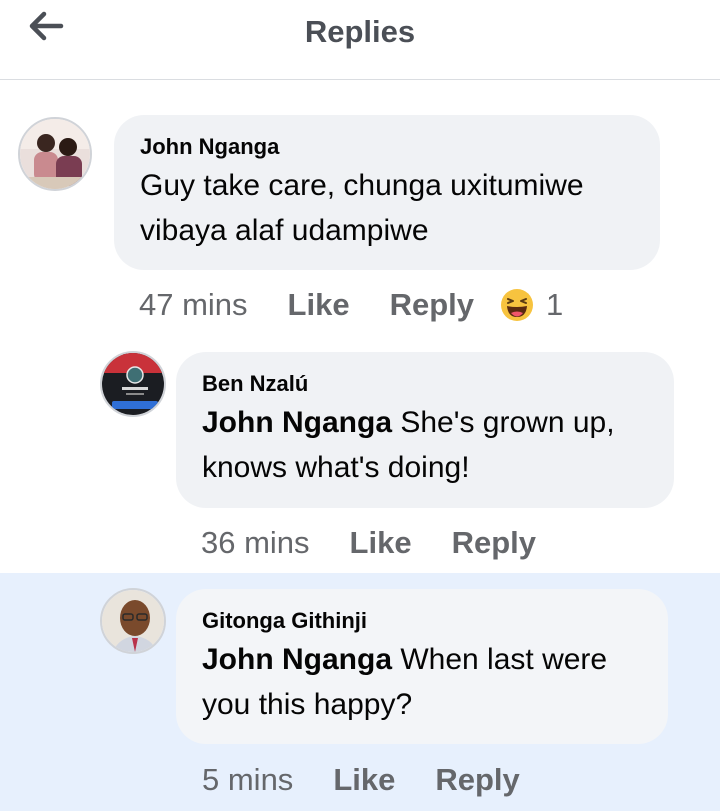 Image resolution: width=720 pixels, height=811 pixels. Describe the element at coordinates (255, 542) in the screenshot. I see `comment-timestamp: 36 mins` at that location.